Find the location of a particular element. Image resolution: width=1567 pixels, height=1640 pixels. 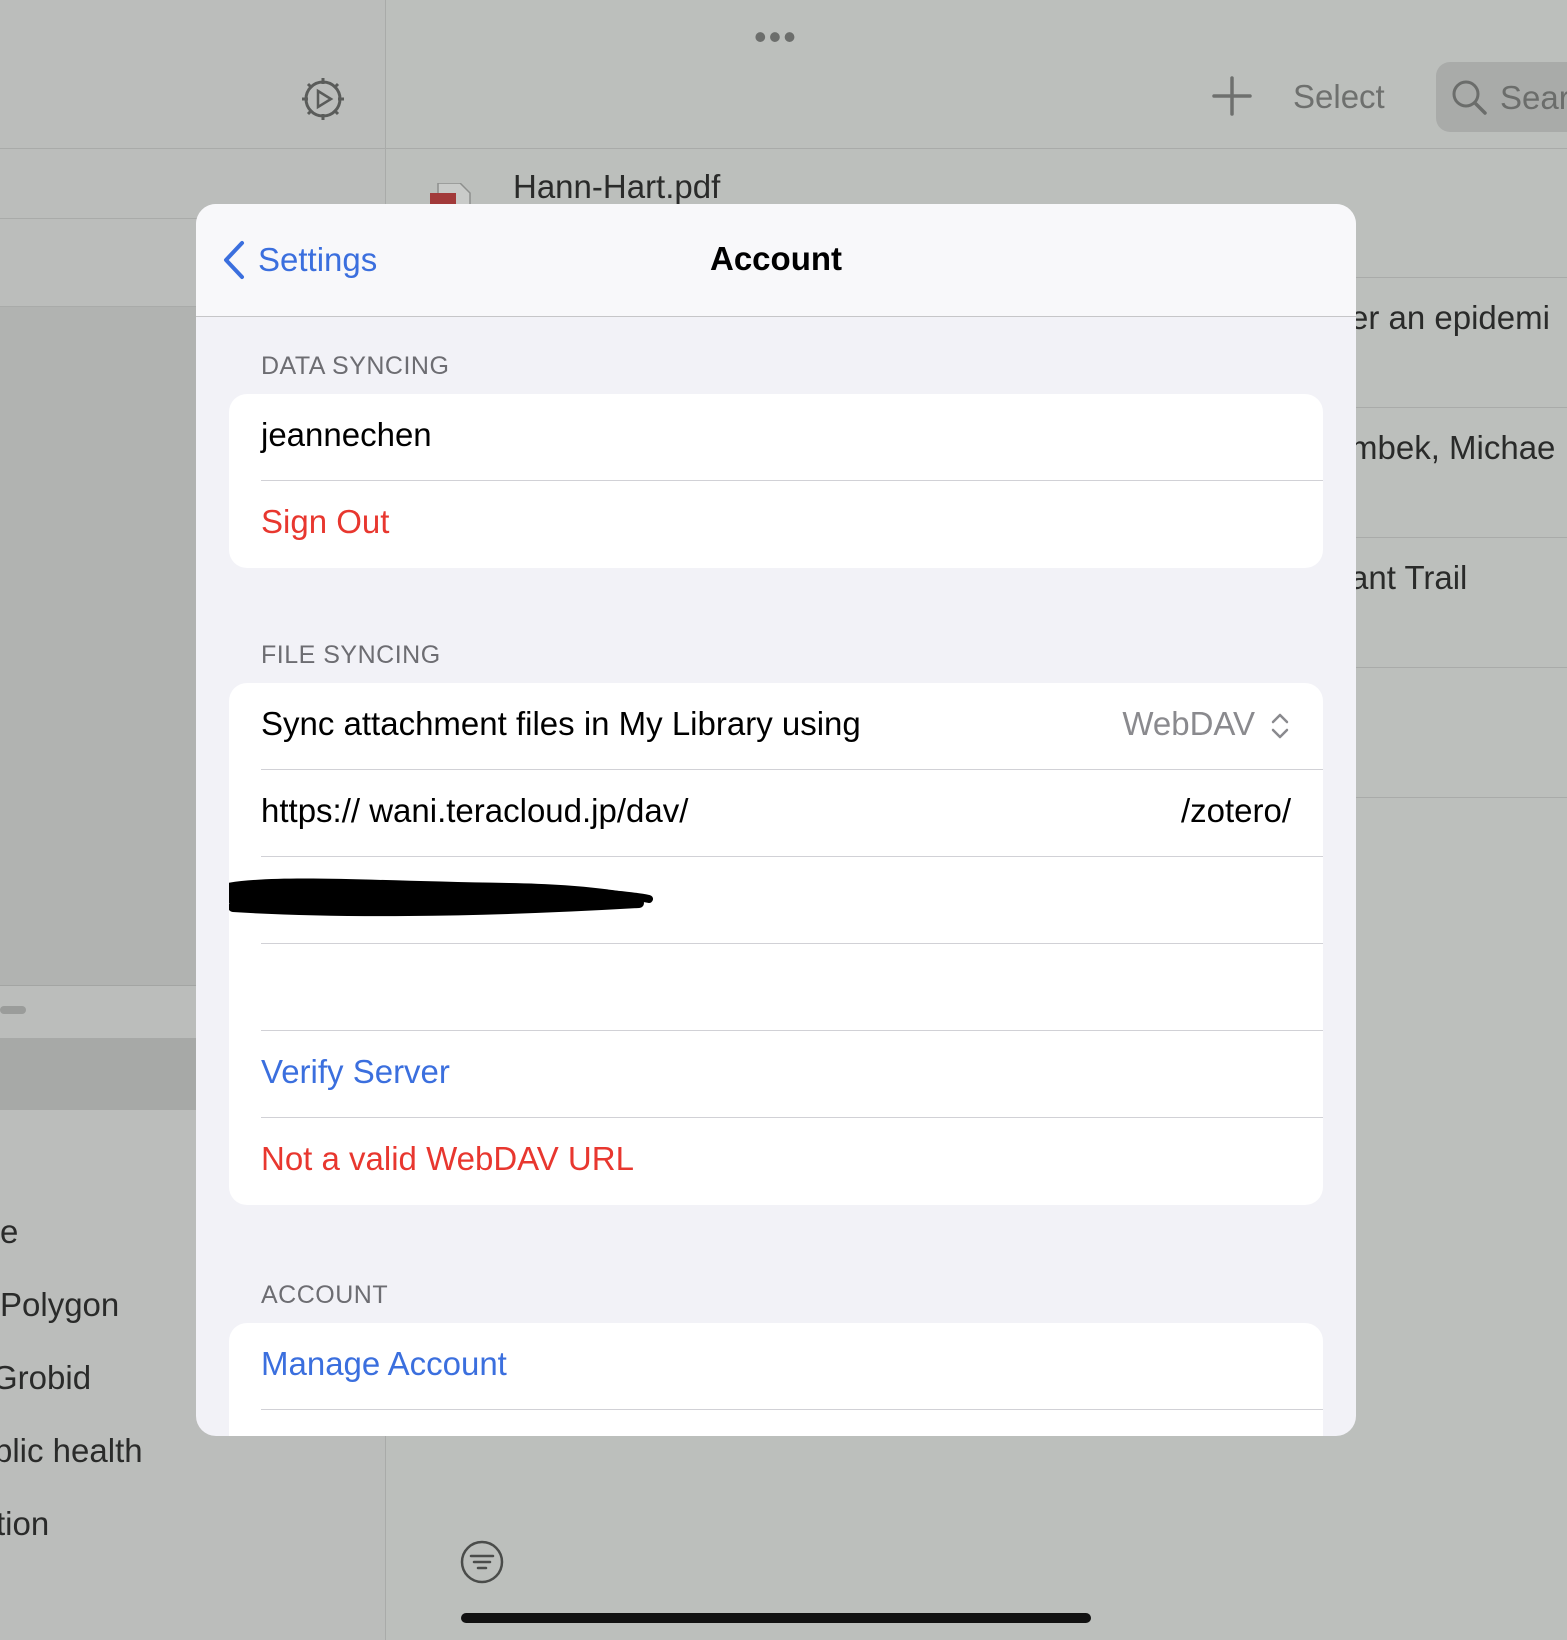

manage-account-label: Manage Account is located at coordinates (384, 1363).